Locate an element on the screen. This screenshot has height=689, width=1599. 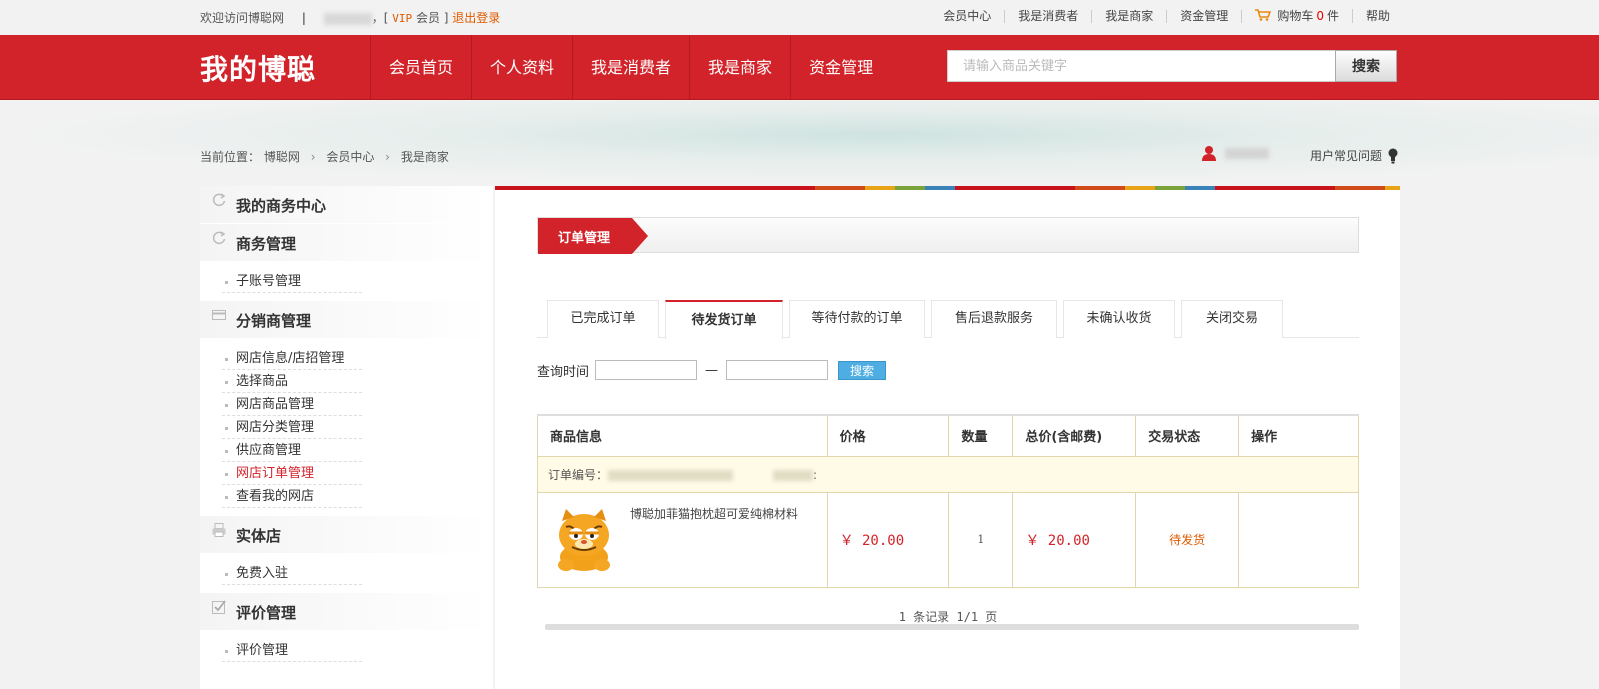
tab-closed: 关闭交易 is located at coordinates (1232, 319).